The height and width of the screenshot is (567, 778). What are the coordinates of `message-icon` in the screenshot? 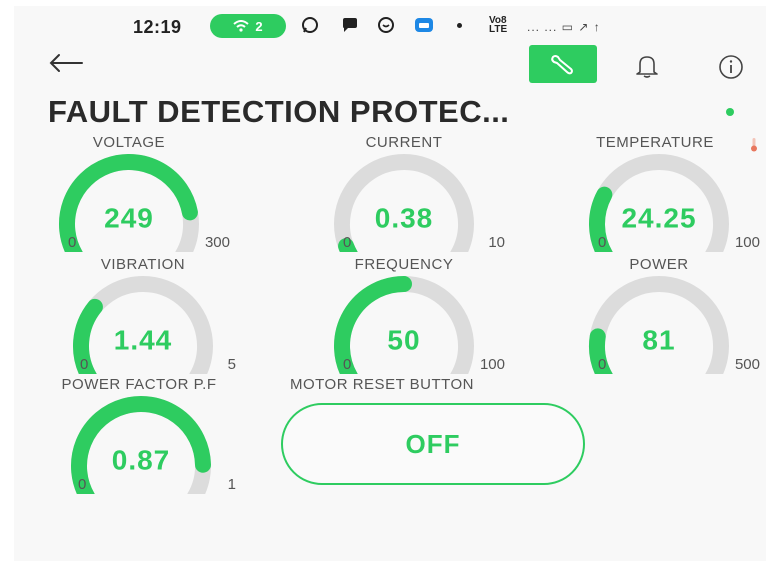 It's located at (350, 25).